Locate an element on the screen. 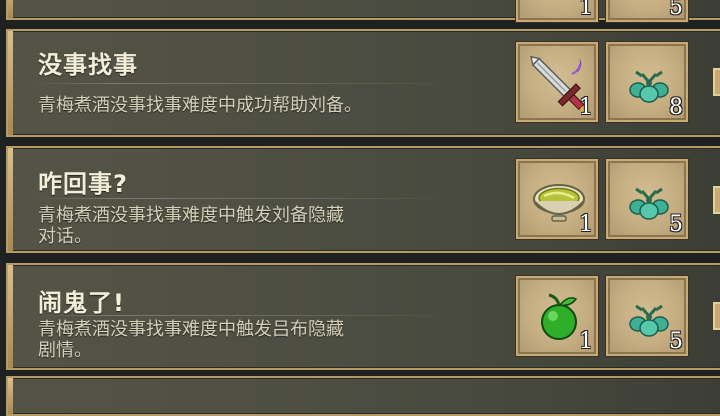 The image size is (720, 416). achievement-description: 青梅煮酒没事找事难度中触发吕布隐藏 剧情。 is located at coordinates (263, 340).